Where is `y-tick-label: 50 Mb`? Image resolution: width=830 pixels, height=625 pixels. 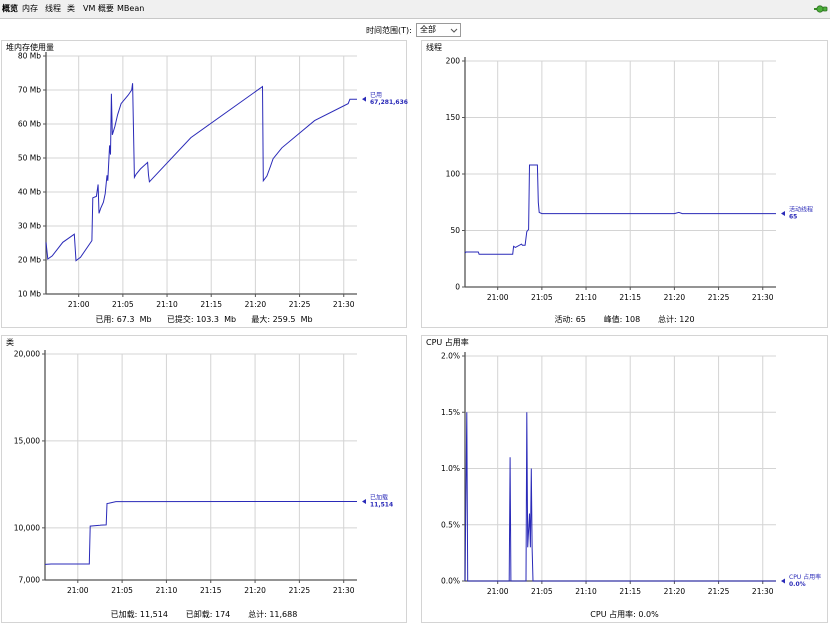
y-tick-label: 50 Mb is located at coordinates (29, 158).